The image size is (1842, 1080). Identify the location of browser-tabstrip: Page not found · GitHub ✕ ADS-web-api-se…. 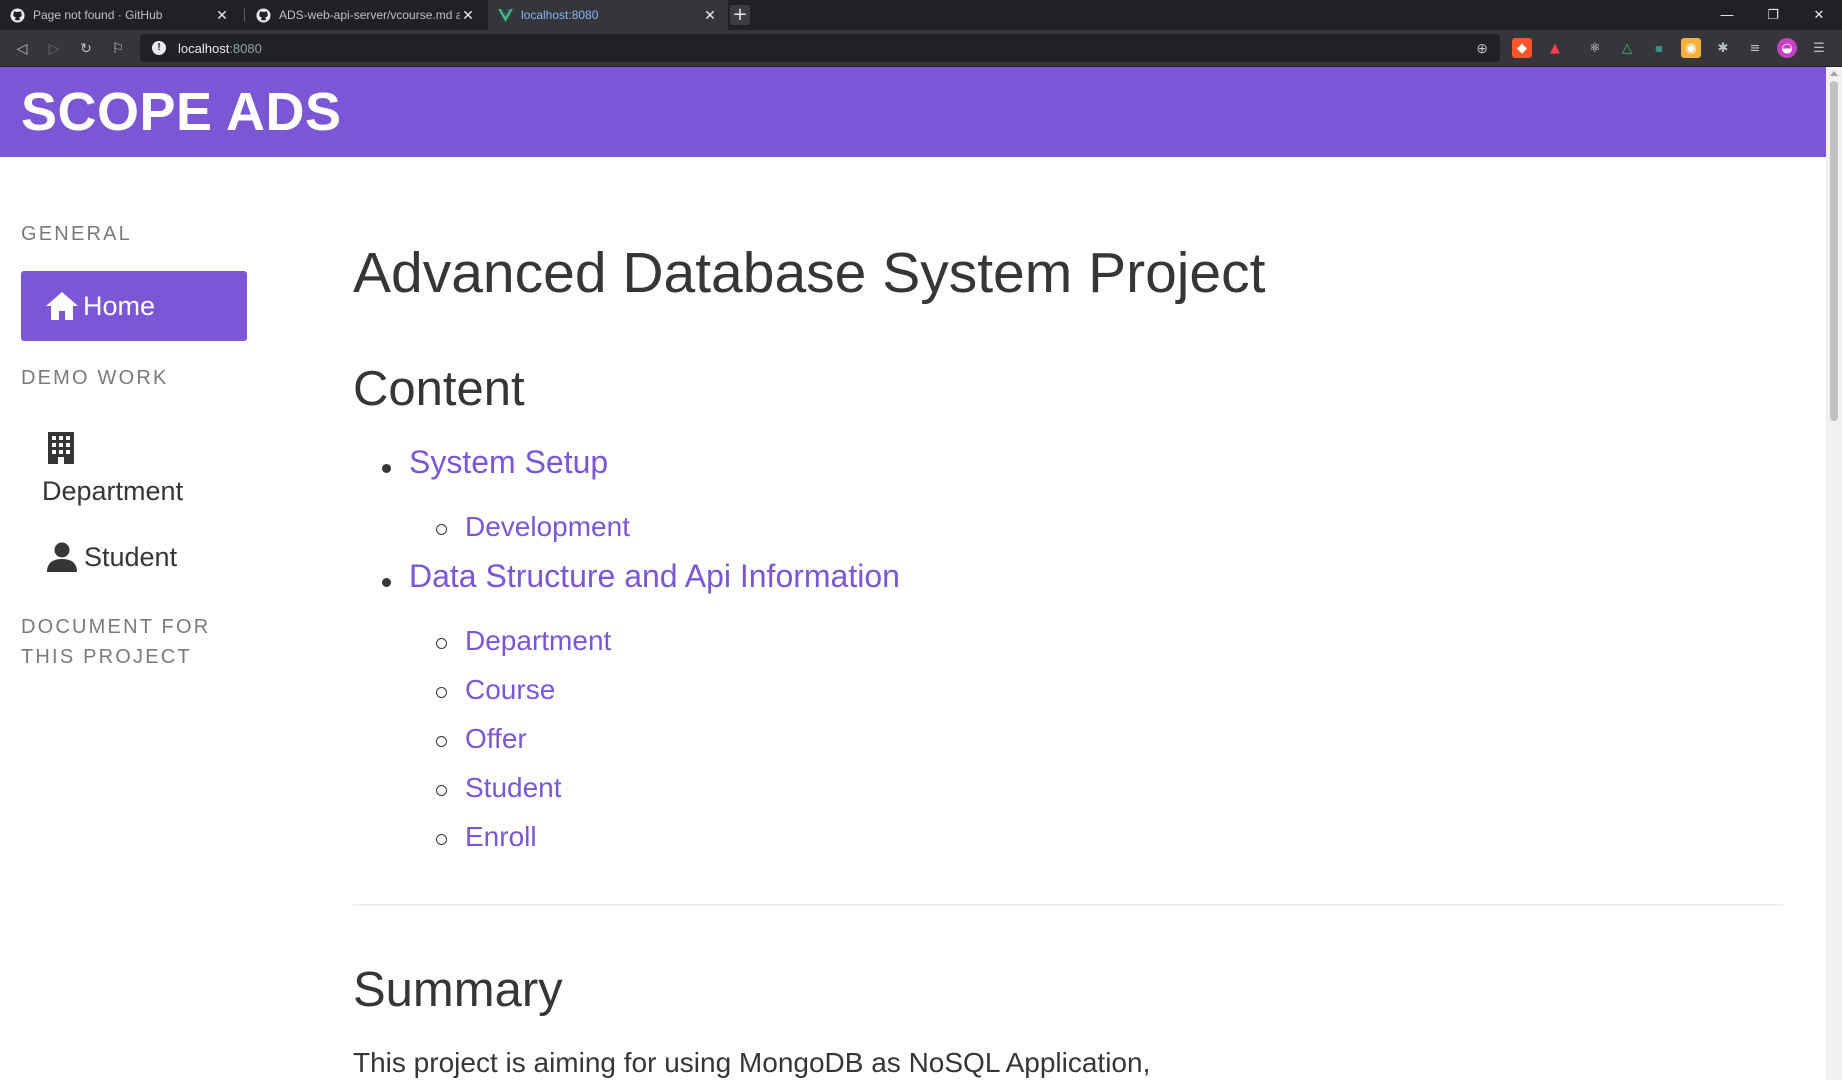
(921, 15).